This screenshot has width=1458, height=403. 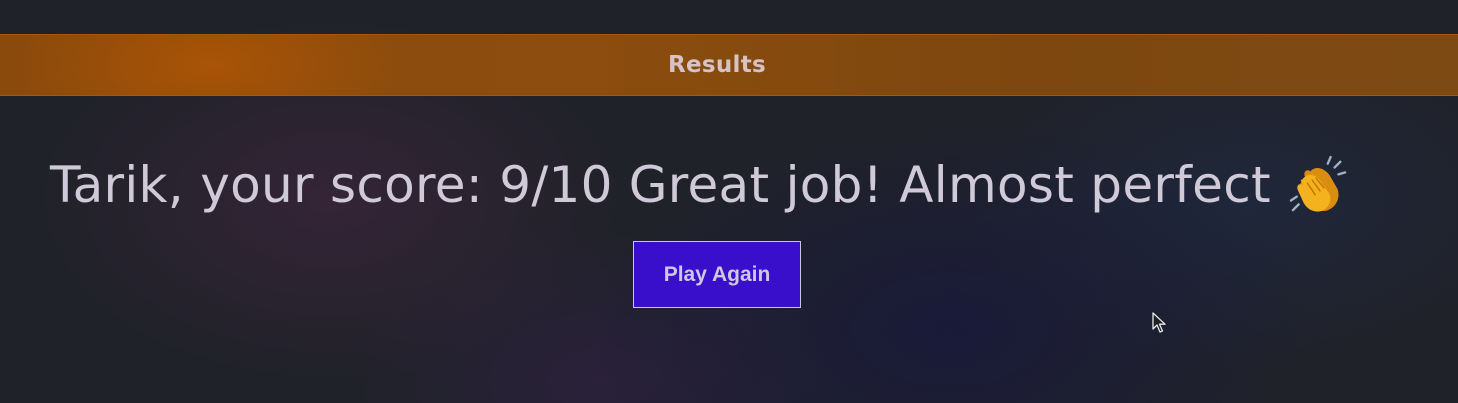 I want to click on play-again-button: Play Again, so click(x=717, y=274).